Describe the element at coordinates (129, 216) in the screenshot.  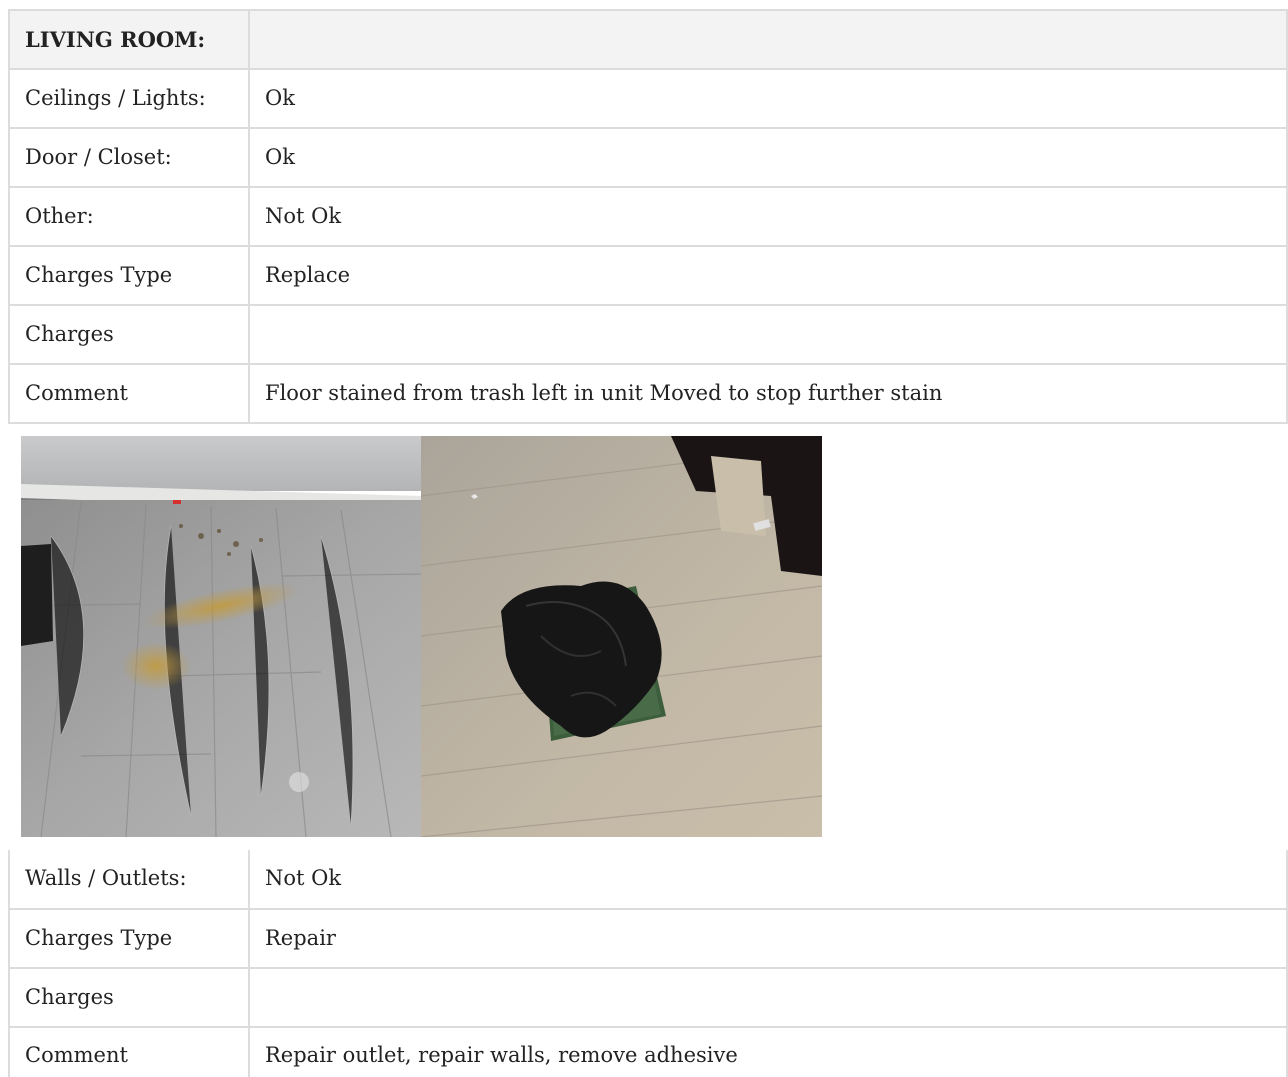
I see `row-label: Other:` at that location.